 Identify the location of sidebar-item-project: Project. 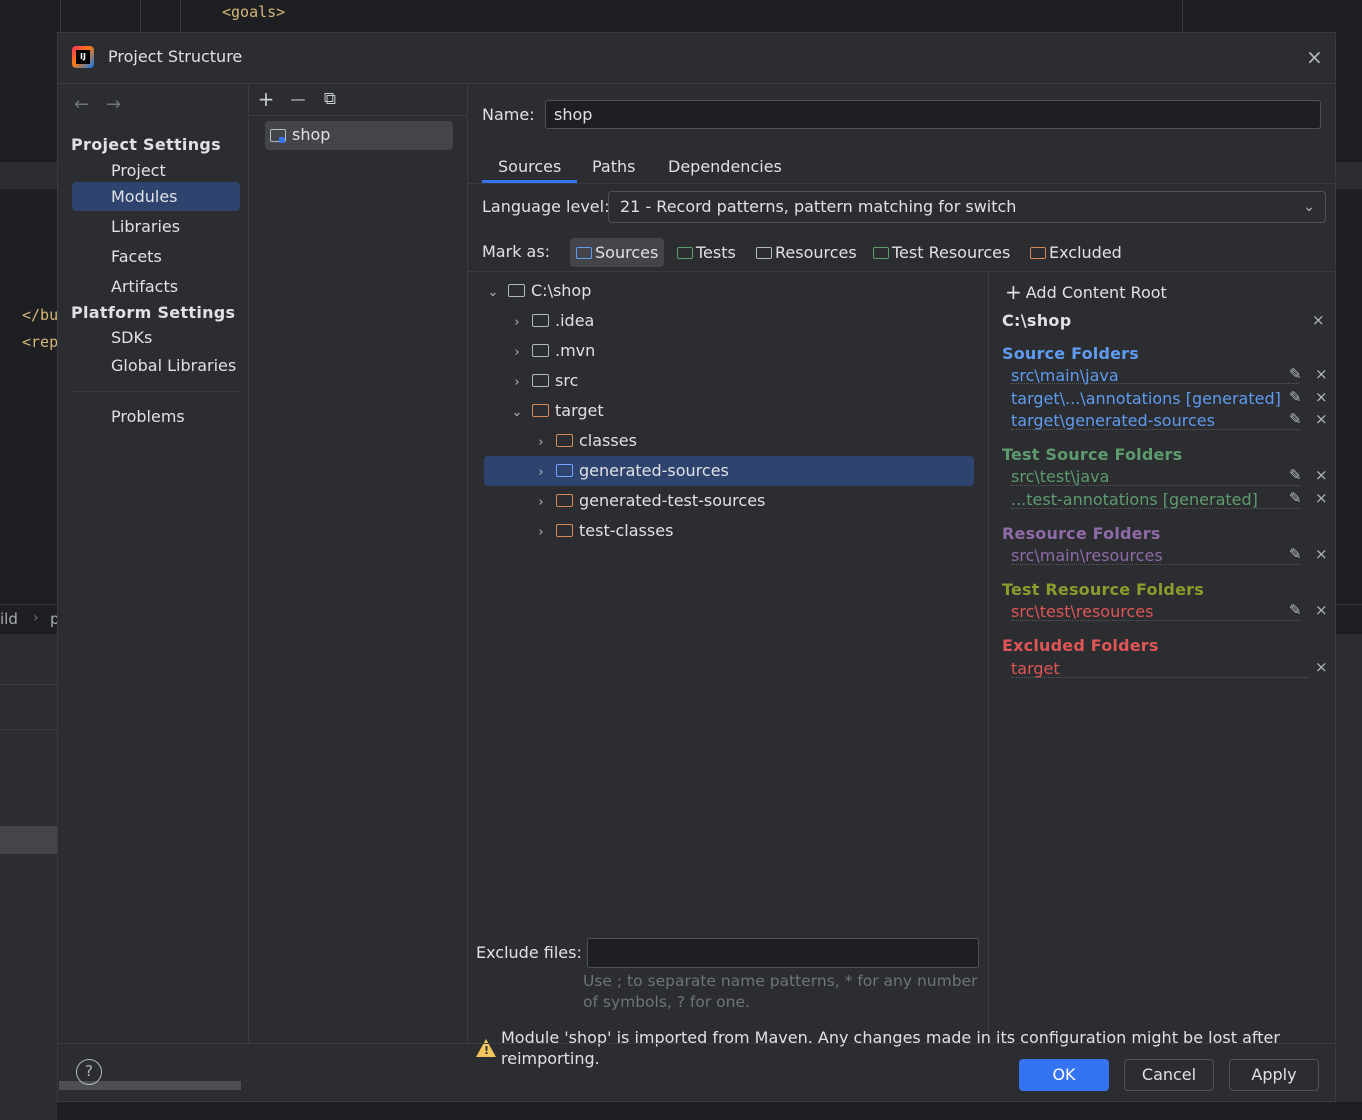
(156, 170).